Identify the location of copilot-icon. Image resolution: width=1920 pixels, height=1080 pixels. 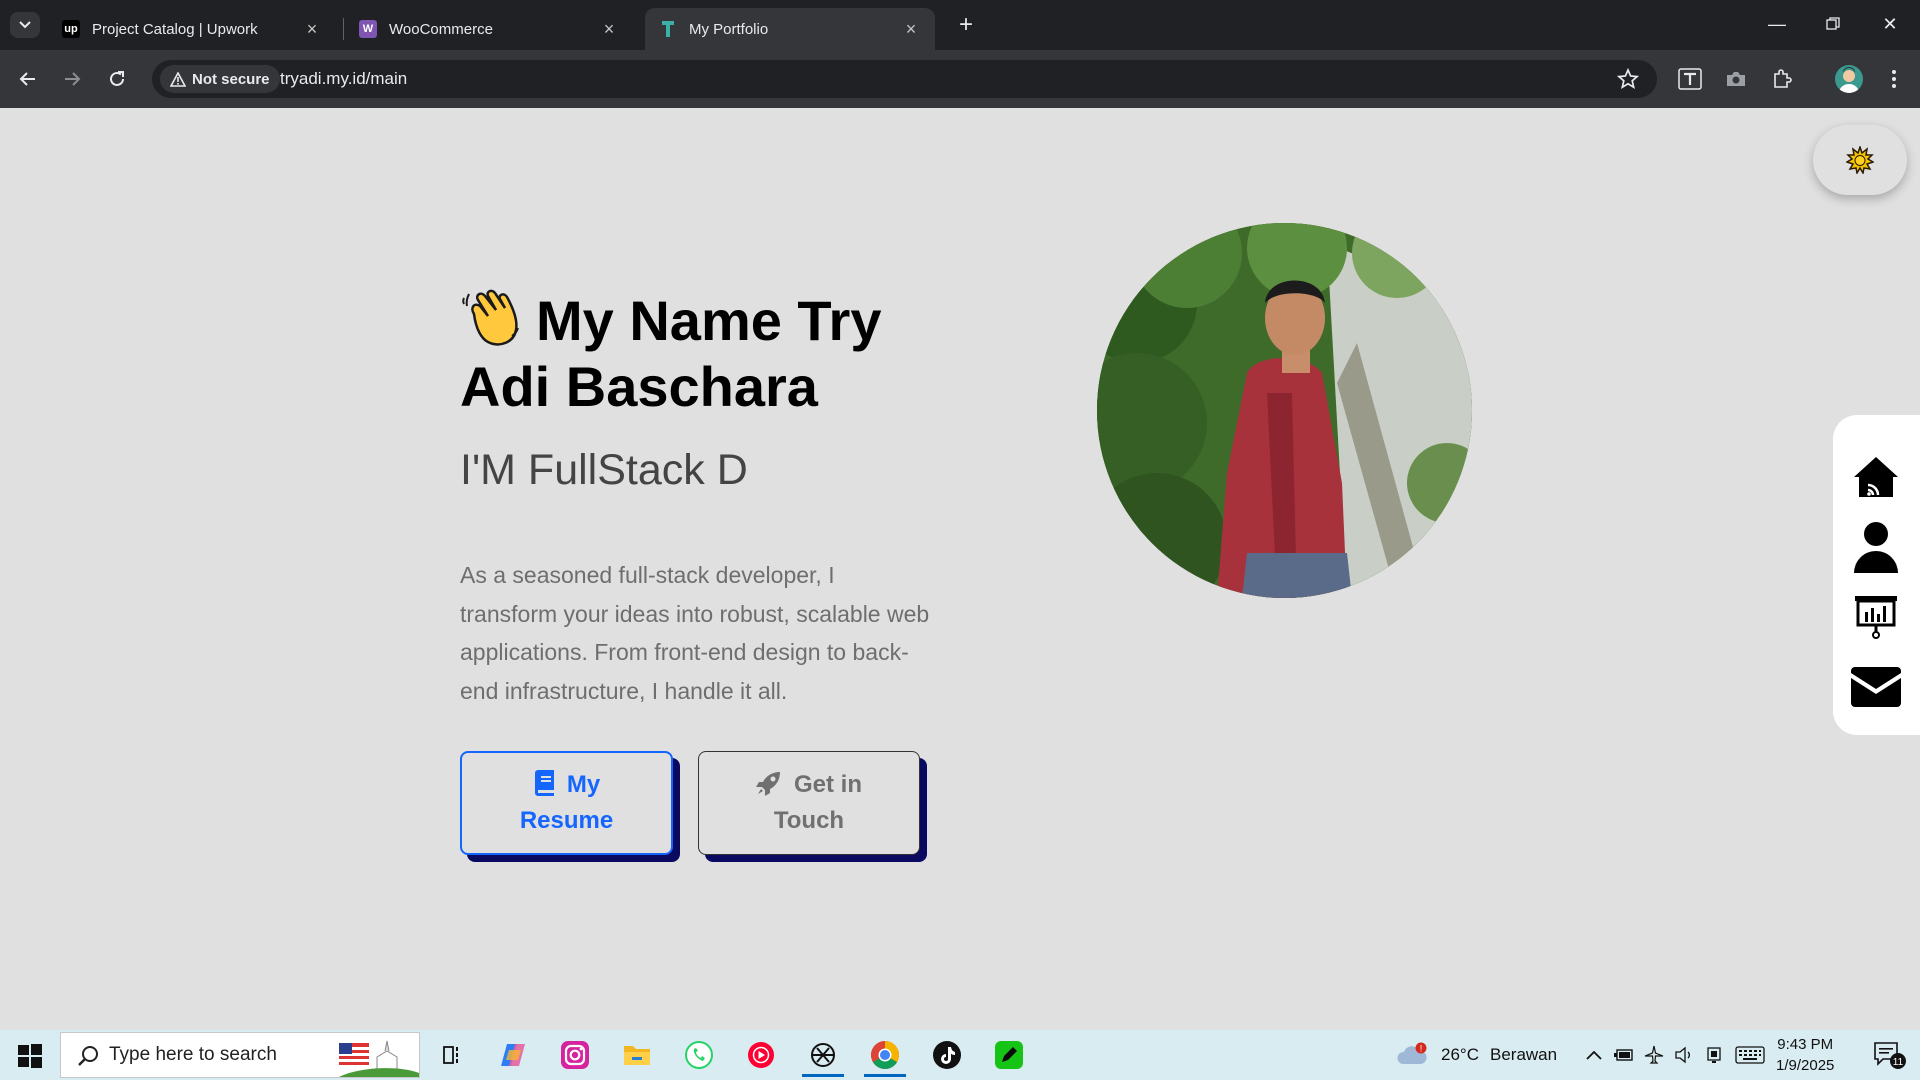
(513, 1055).